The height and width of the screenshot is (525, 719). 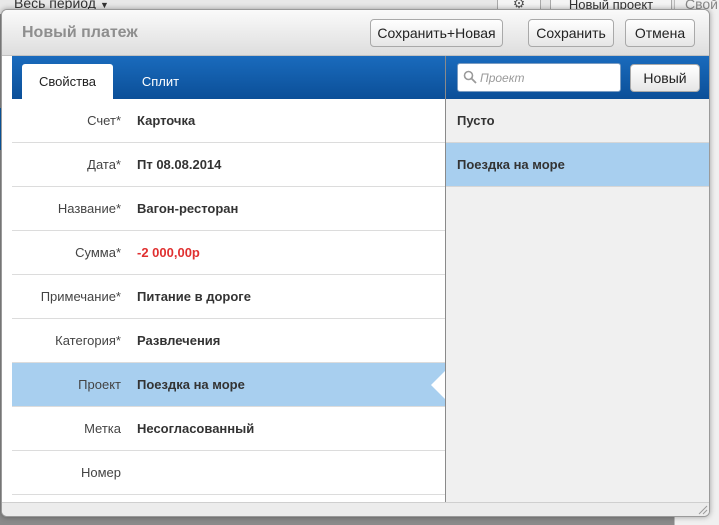 What do you see at coordinates (99, 384) in the screenshot?
I see `field-label: Проект` at bounding box center [99, 384].